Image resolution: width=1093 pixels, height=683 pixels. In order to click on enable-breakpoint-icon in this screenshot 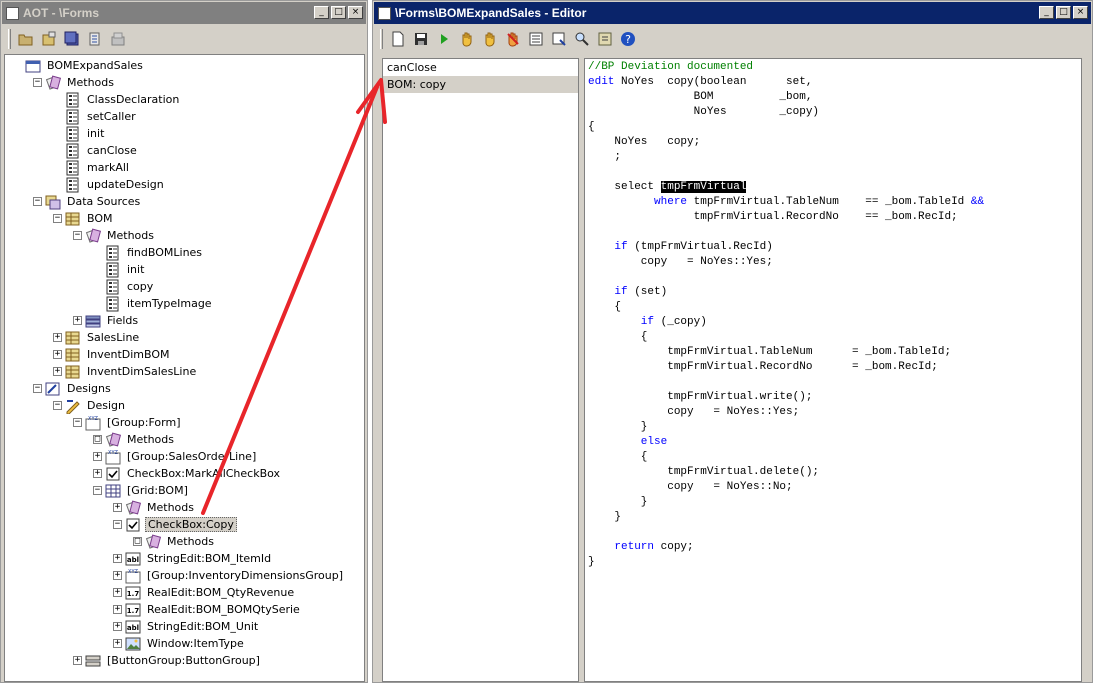, I will do `click(490, 39)`.